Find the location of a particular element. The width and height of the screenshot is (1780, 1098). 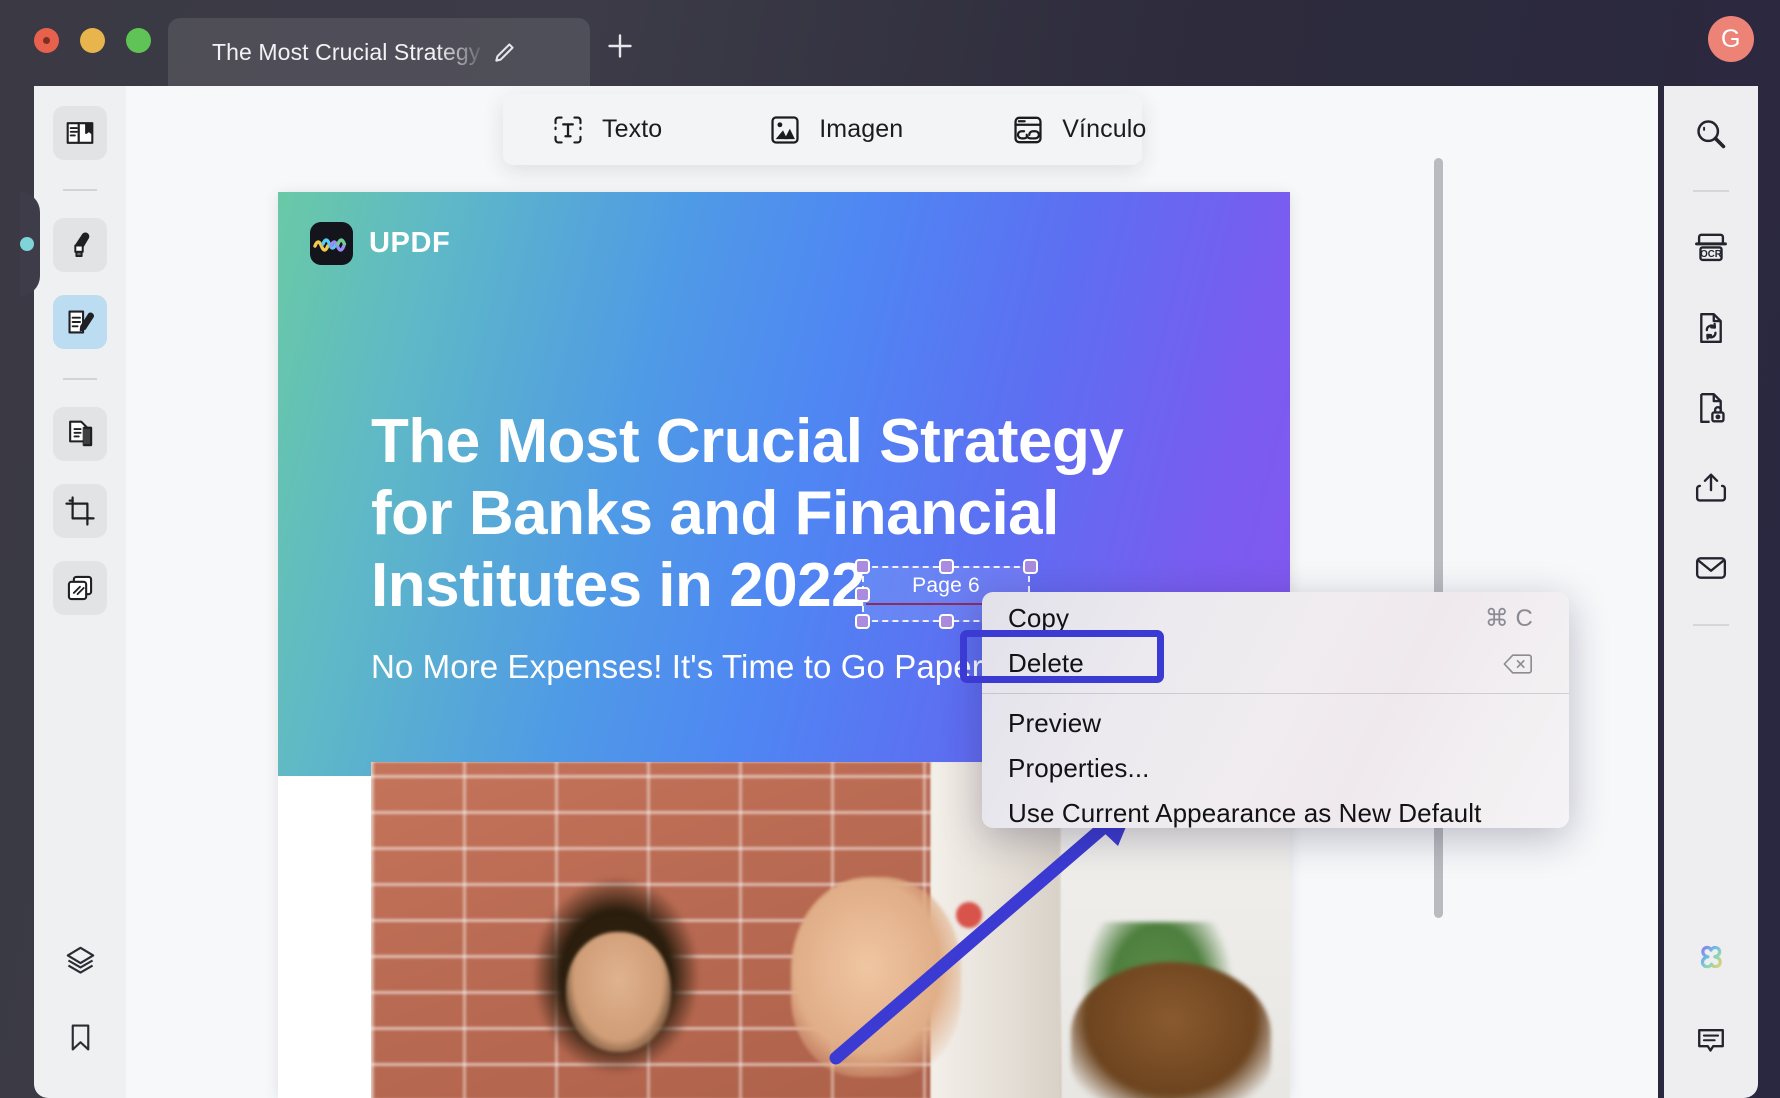

edit-mode-toolbar: Texto Imagen Vínculo is located at coordinates (824, 129).